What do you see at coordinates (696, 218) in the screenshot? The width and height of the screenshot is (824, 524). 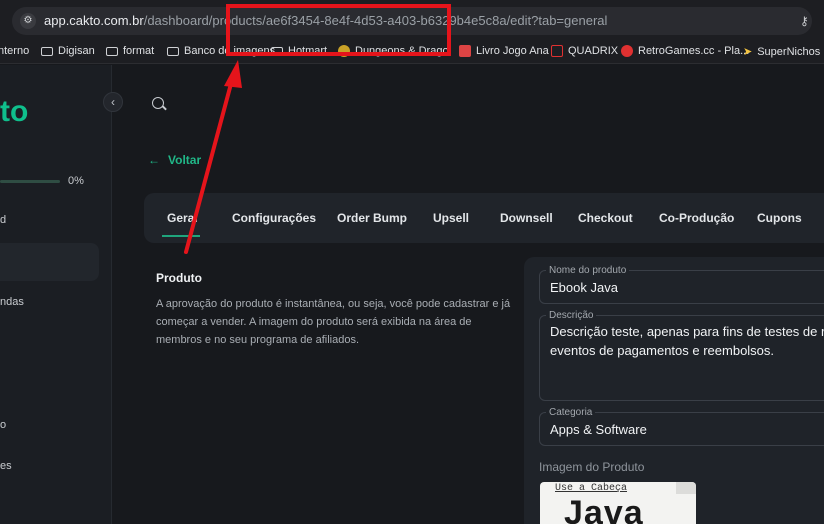 I see `tab-co-producao: Co-Produção` at bounding box center [696, 218].